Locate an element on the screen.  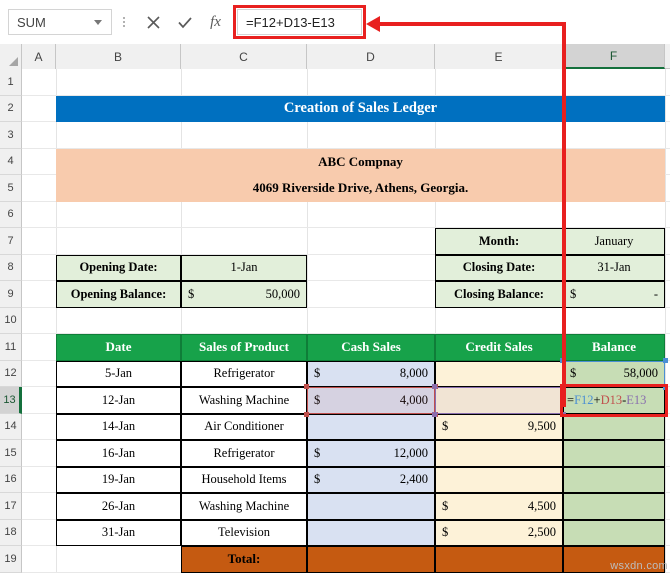
cell-date-14: 14-Jan is located at coordinates (118, 426).